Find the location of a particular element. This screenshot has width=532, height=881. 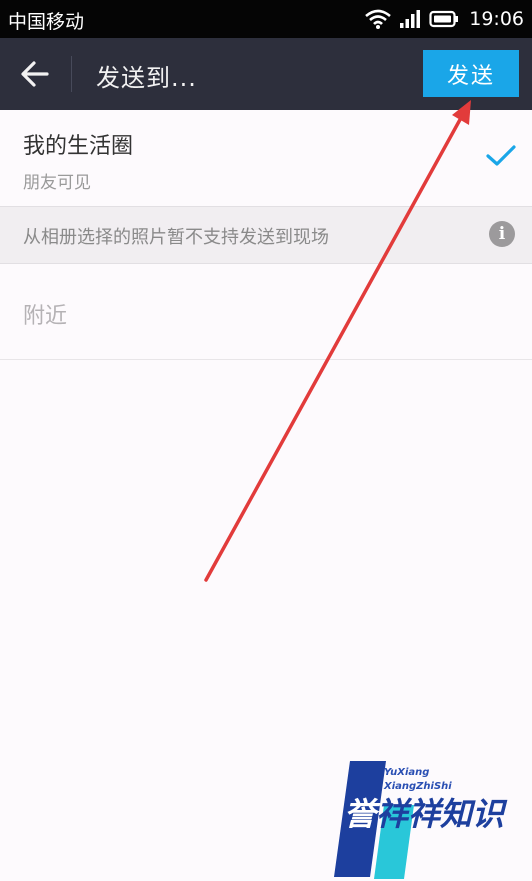

status-bar: 中国移动 19:06 is located at coordinates (266, 19).